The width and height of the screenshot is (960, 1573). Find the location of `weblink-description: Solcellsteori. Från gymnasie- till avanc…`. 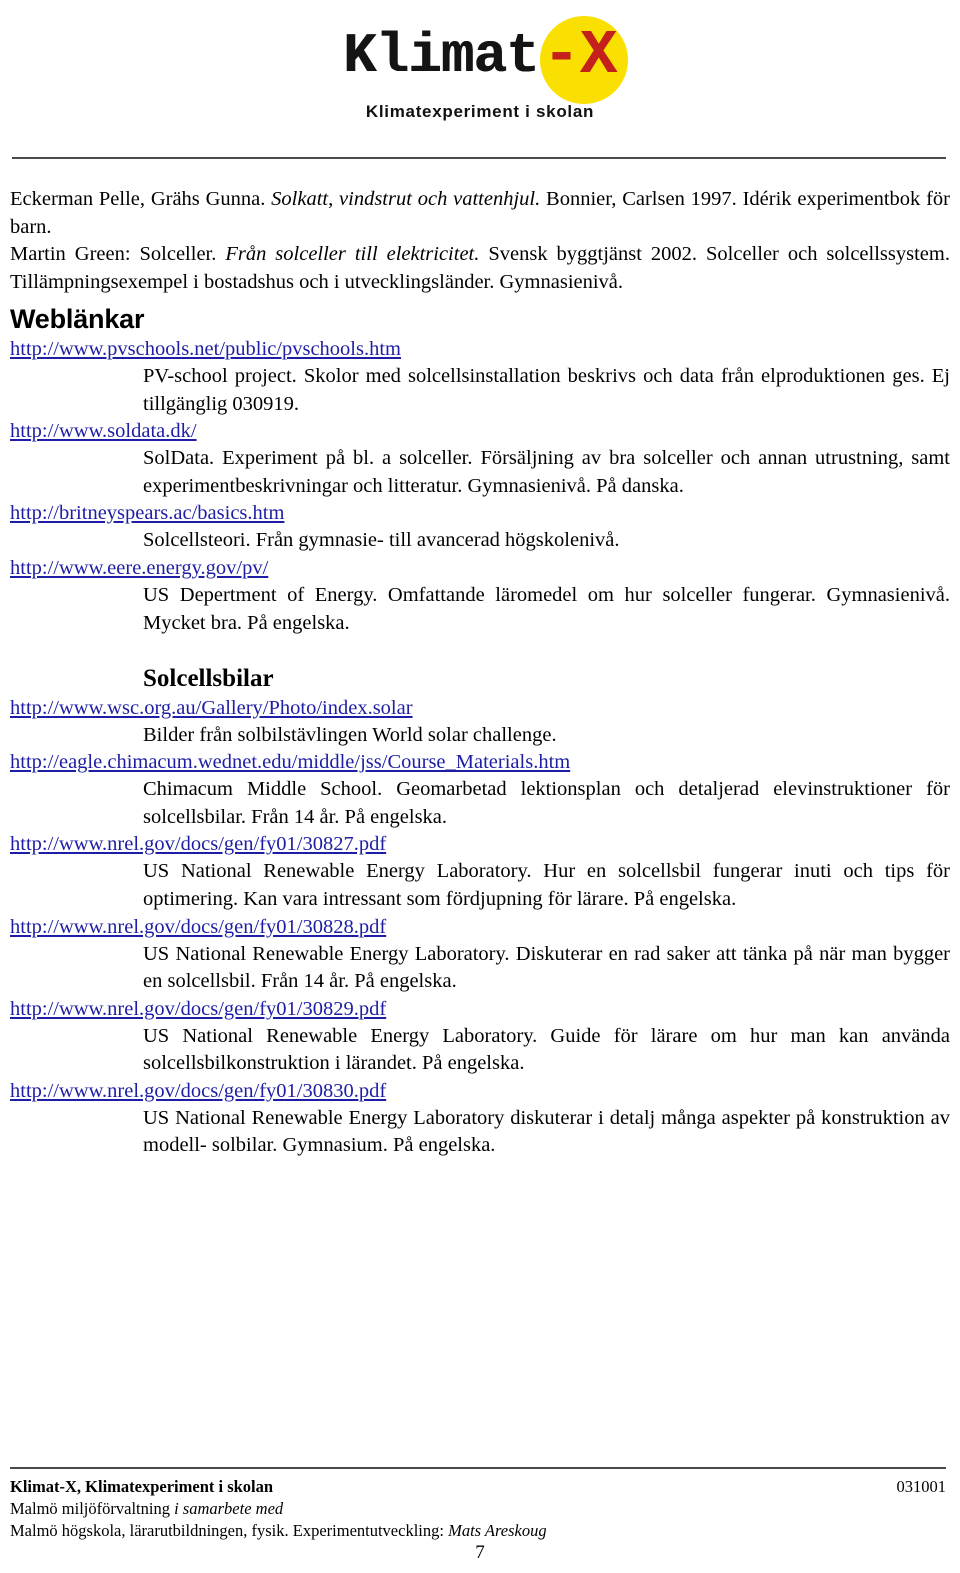

weblink-description: Solcellsteori. Från gymnasie- till avanc… is located at coordinates (381, 540).